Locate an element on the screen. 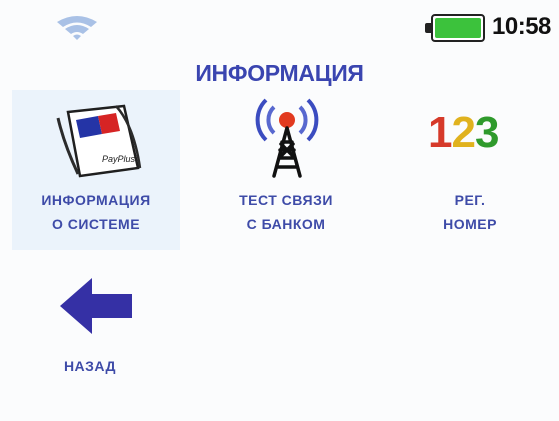 This screenshot has height=421, width=559. system-info-button: PayPlus ИНФОРМАЦИЯ О СИСТЕМЕ is located at coordinates (96, 170).